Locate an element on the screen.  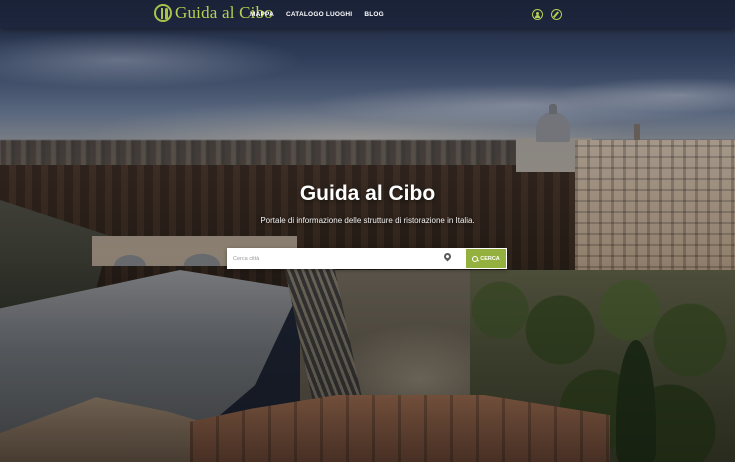
search-button: CERCA is located at coordinates (486, 258).